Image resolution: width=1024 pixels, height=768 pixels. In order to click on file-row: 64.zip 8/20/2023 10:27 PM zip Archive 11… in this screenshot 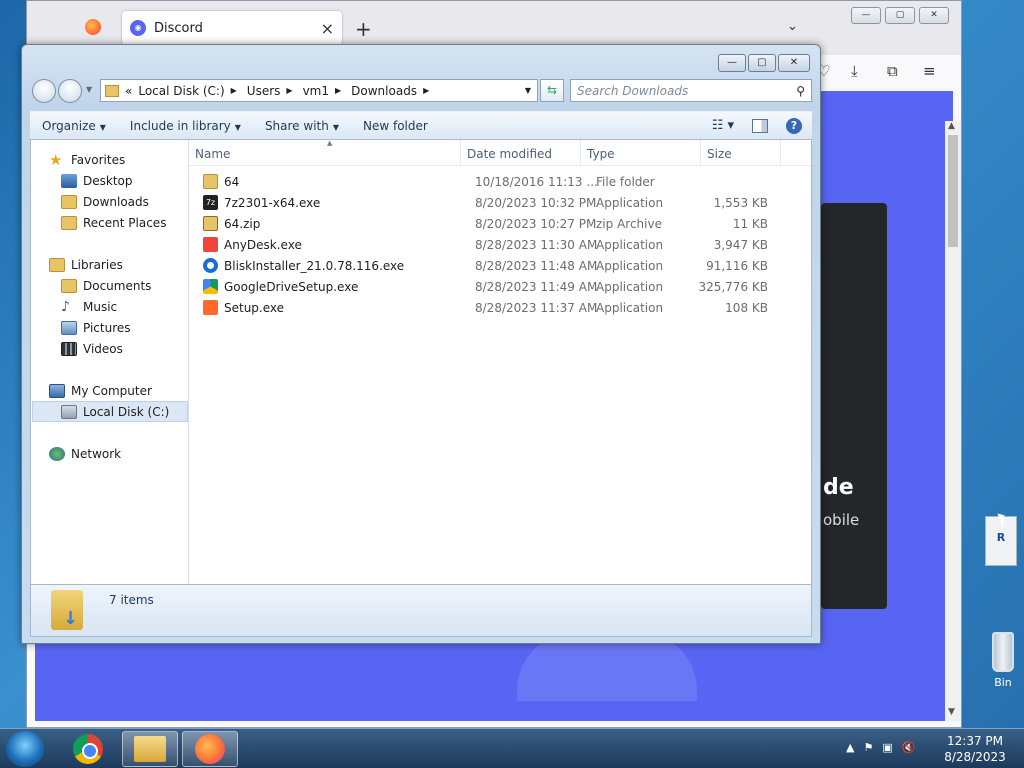, I will do `click(485, 223)`.